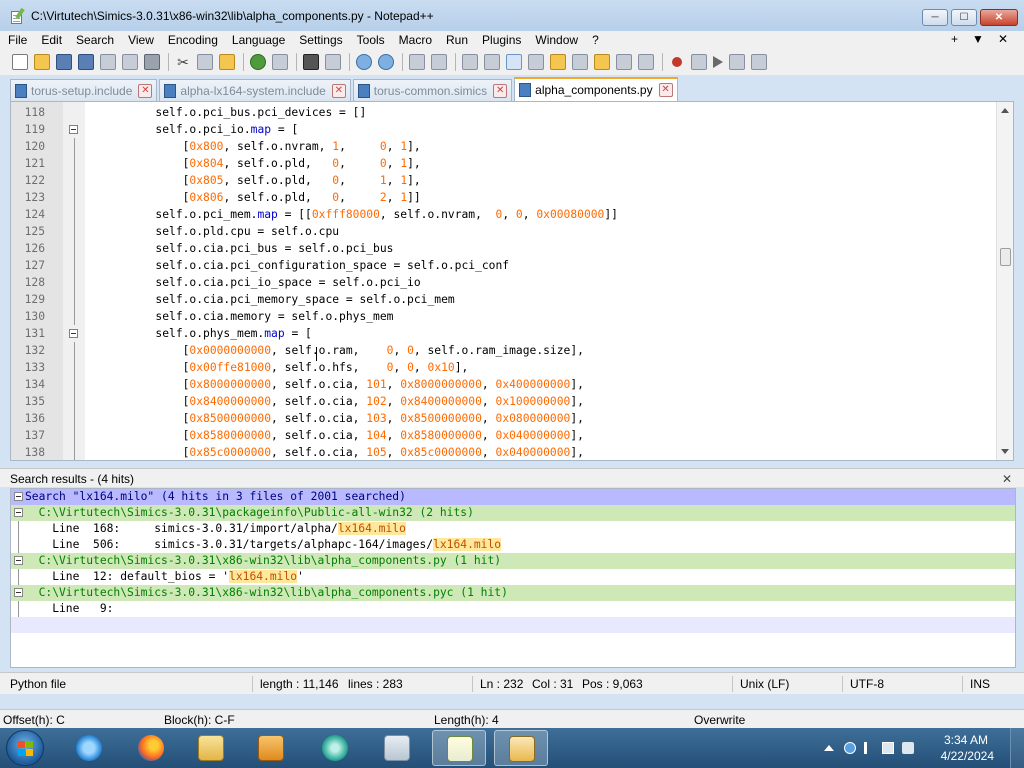 This screenshot has width=1024, height=768. Describe the element at coordinates (504, 129) in the screenshot. I see `code-line: 119 self.o.pci_io.map = [` at that location.